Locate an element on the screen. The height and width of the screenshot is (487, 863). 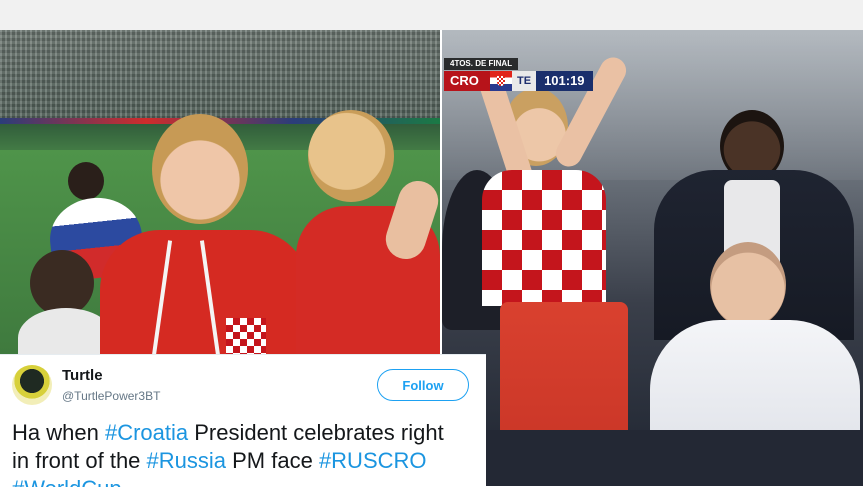
woman-face is located at coordinates (200, 169).